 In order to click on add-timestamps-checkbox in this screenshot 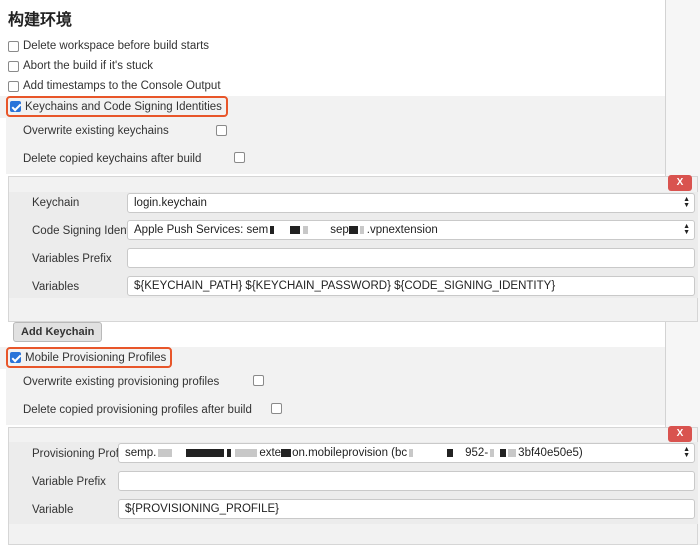, I will do `click(13, 86)`.